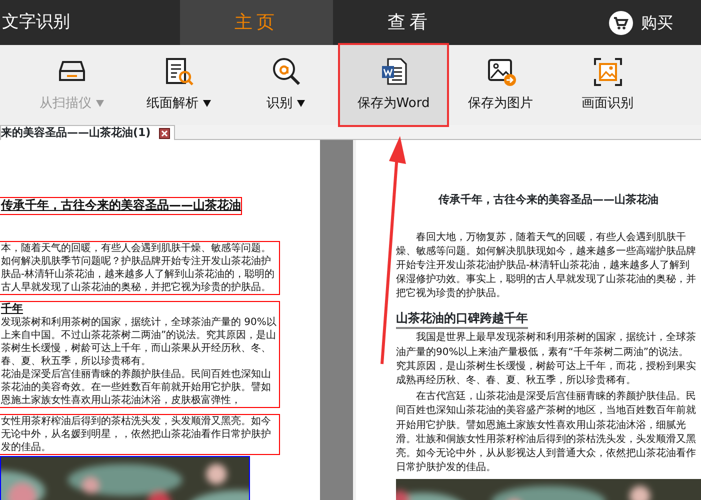  Describe the element at coordinates (546, 359) in the screenshot. I see `paragraph: 我国是世界上最早发现茶树和利用茶树的国家，据统计，全球茶油产量的90%以上来油产量极低，素有“千年茶树二两油”的说法。究其原因，是山茶树生长缓慢，树龄可达上千年，而花，授粉到果实成熟再经历秋、冬、春、夏、秋五季，所以珍贵稀有。` at that location.